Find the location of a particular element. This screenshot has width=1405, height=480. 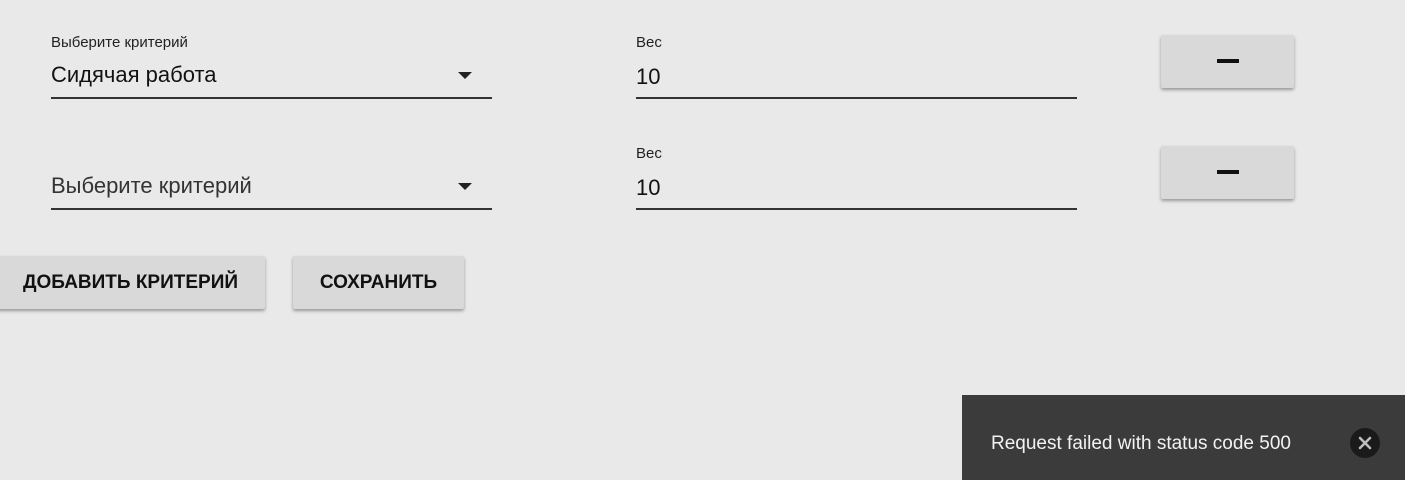

add-criterion-button: ДОБАВИТЬ КРИТЕРИЙ is located at coordinates (132, 282).